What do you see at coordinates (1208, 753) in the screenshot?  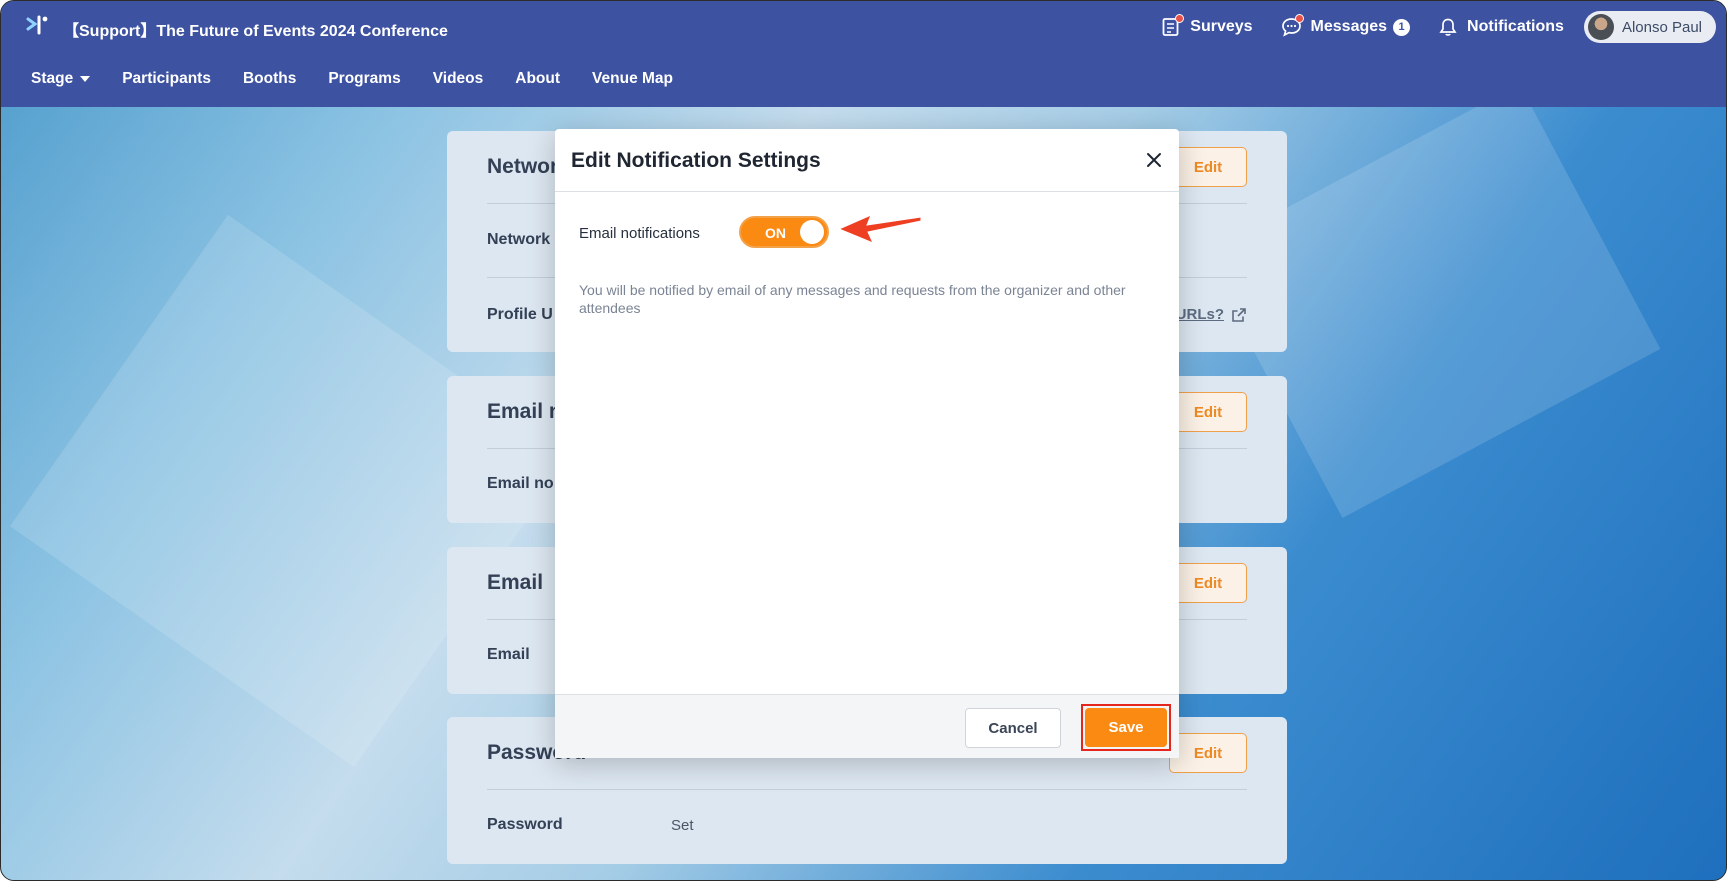 I see `edit-password-button: Edit` at bounding box center [1208, 753].